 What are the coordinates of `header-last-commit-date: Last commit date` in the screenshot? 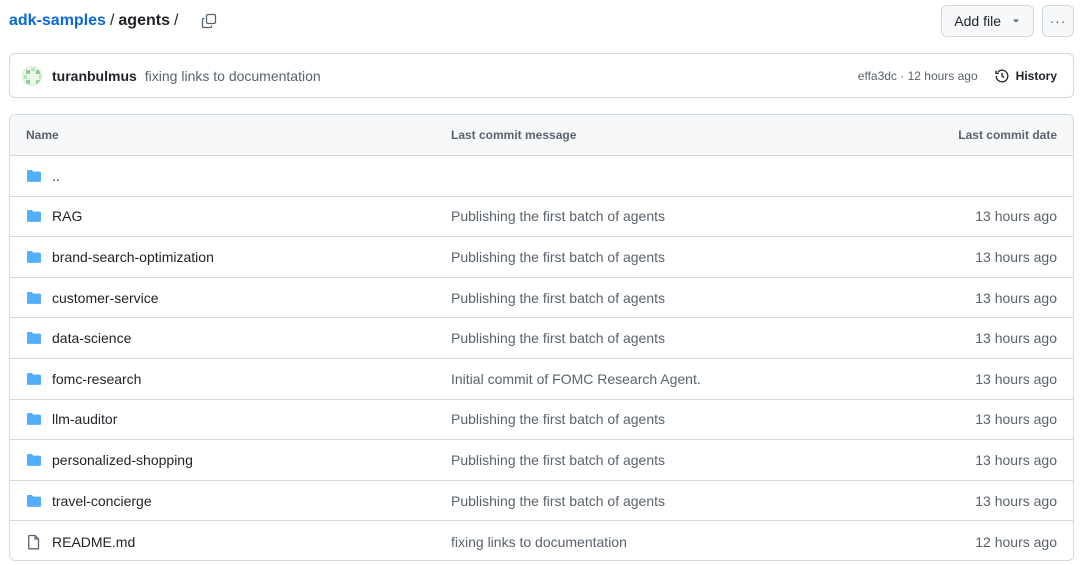 It's located at (1007, 135).